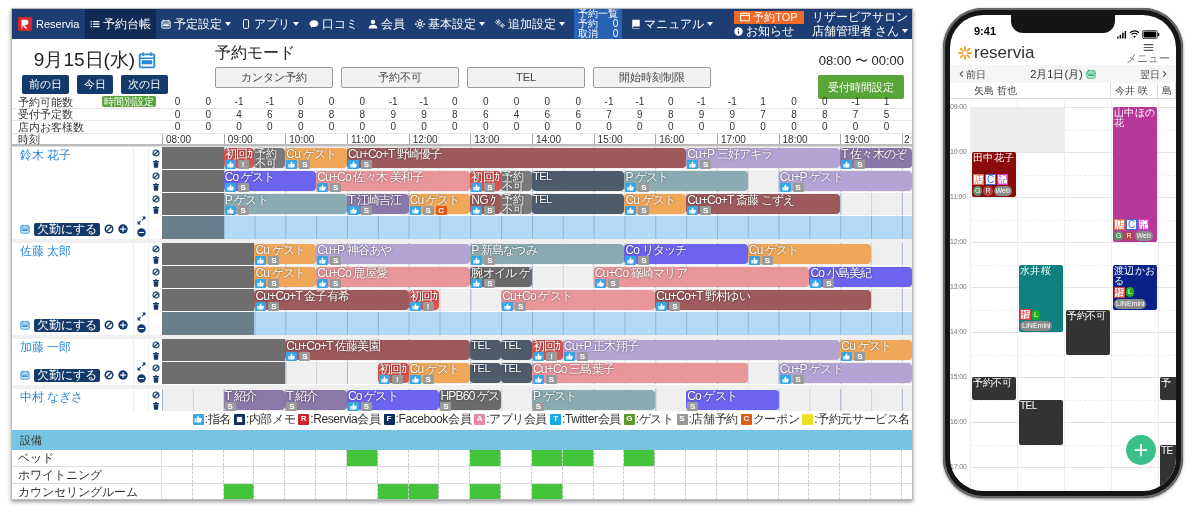 The height and width of the screenshot is (518, 1200). Describe the element at coordinates (763, 203) in the screenshot. I see `booking-block: Cu+Co+T 斎藤 こずえ S` at that location.